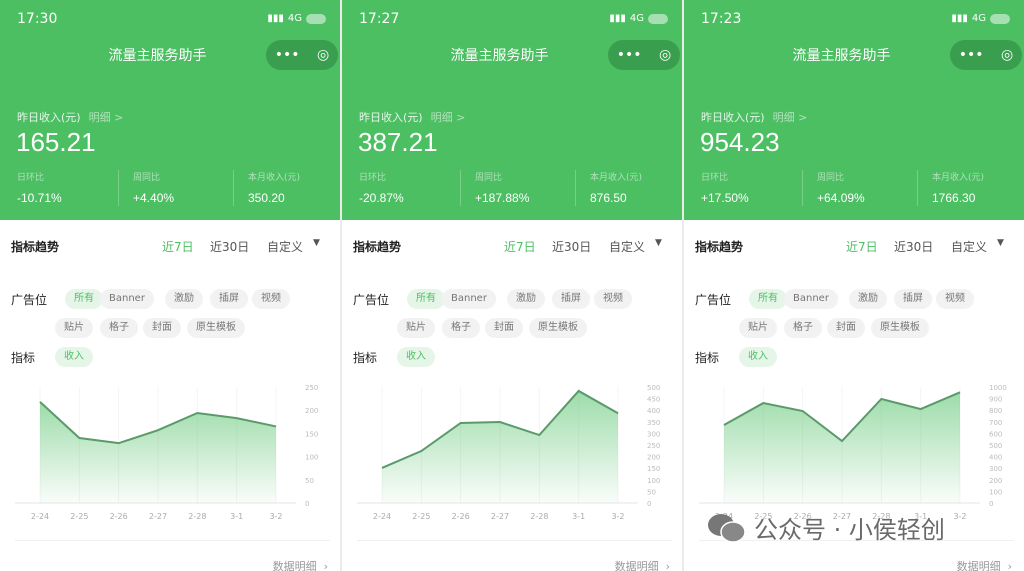 This screenshot has height=571, width=1024. I want to click on stat-label: 本月收入(元), so click(958, 178).